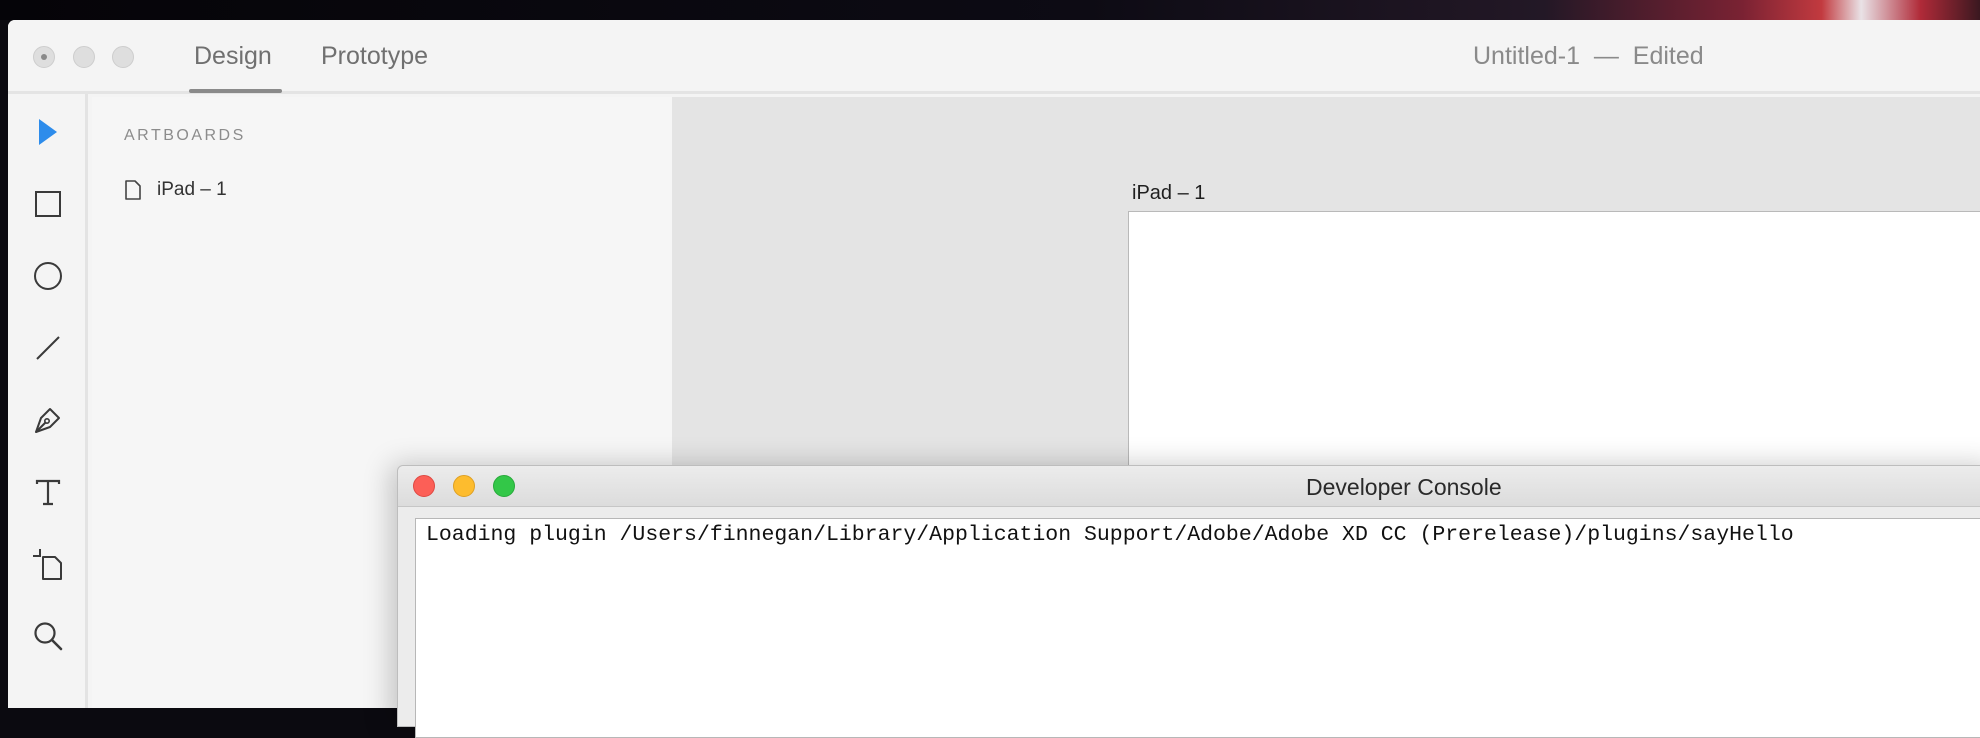 The width and height of the screenshot is (1980, 738). I want to click on artboards-heading: ARTBOARDS, so click(185, 135).